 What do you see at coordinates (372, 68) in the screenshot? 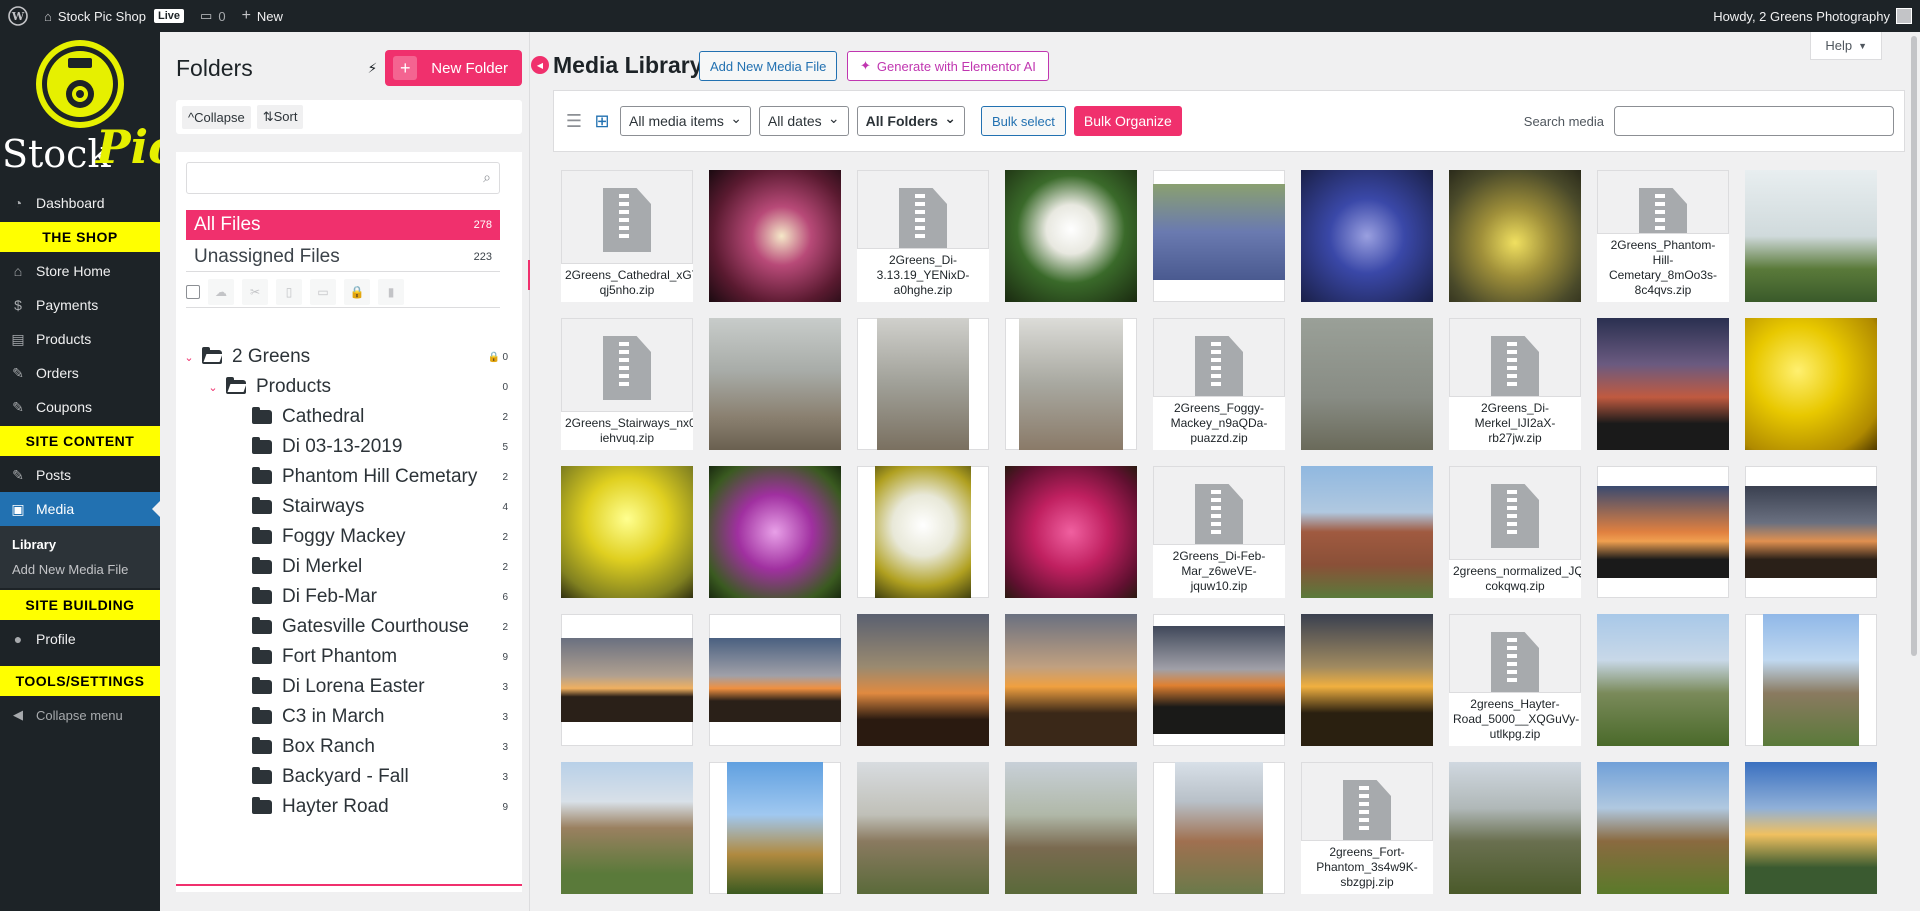
I see `lightning-icon: ⚡` at bounding box center [372, 68].